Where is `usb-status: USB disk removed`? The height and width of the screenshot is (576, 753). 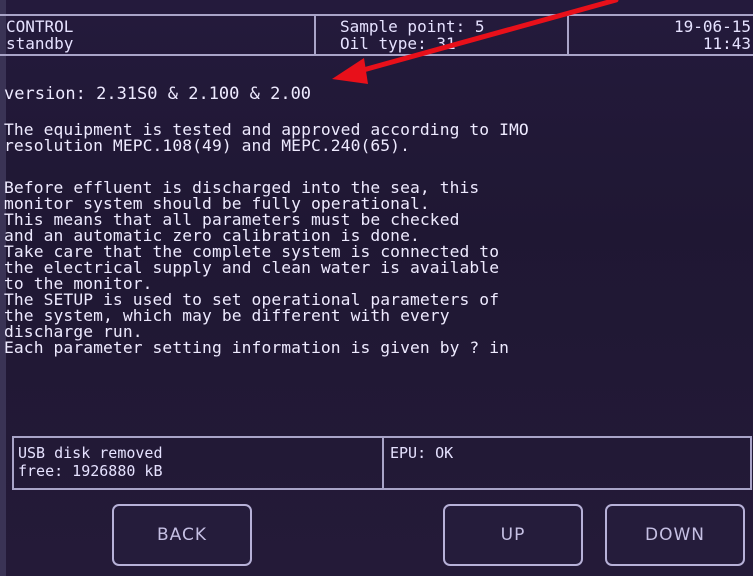 usb-status: USB disk removed is located at coordinates (90, 453).